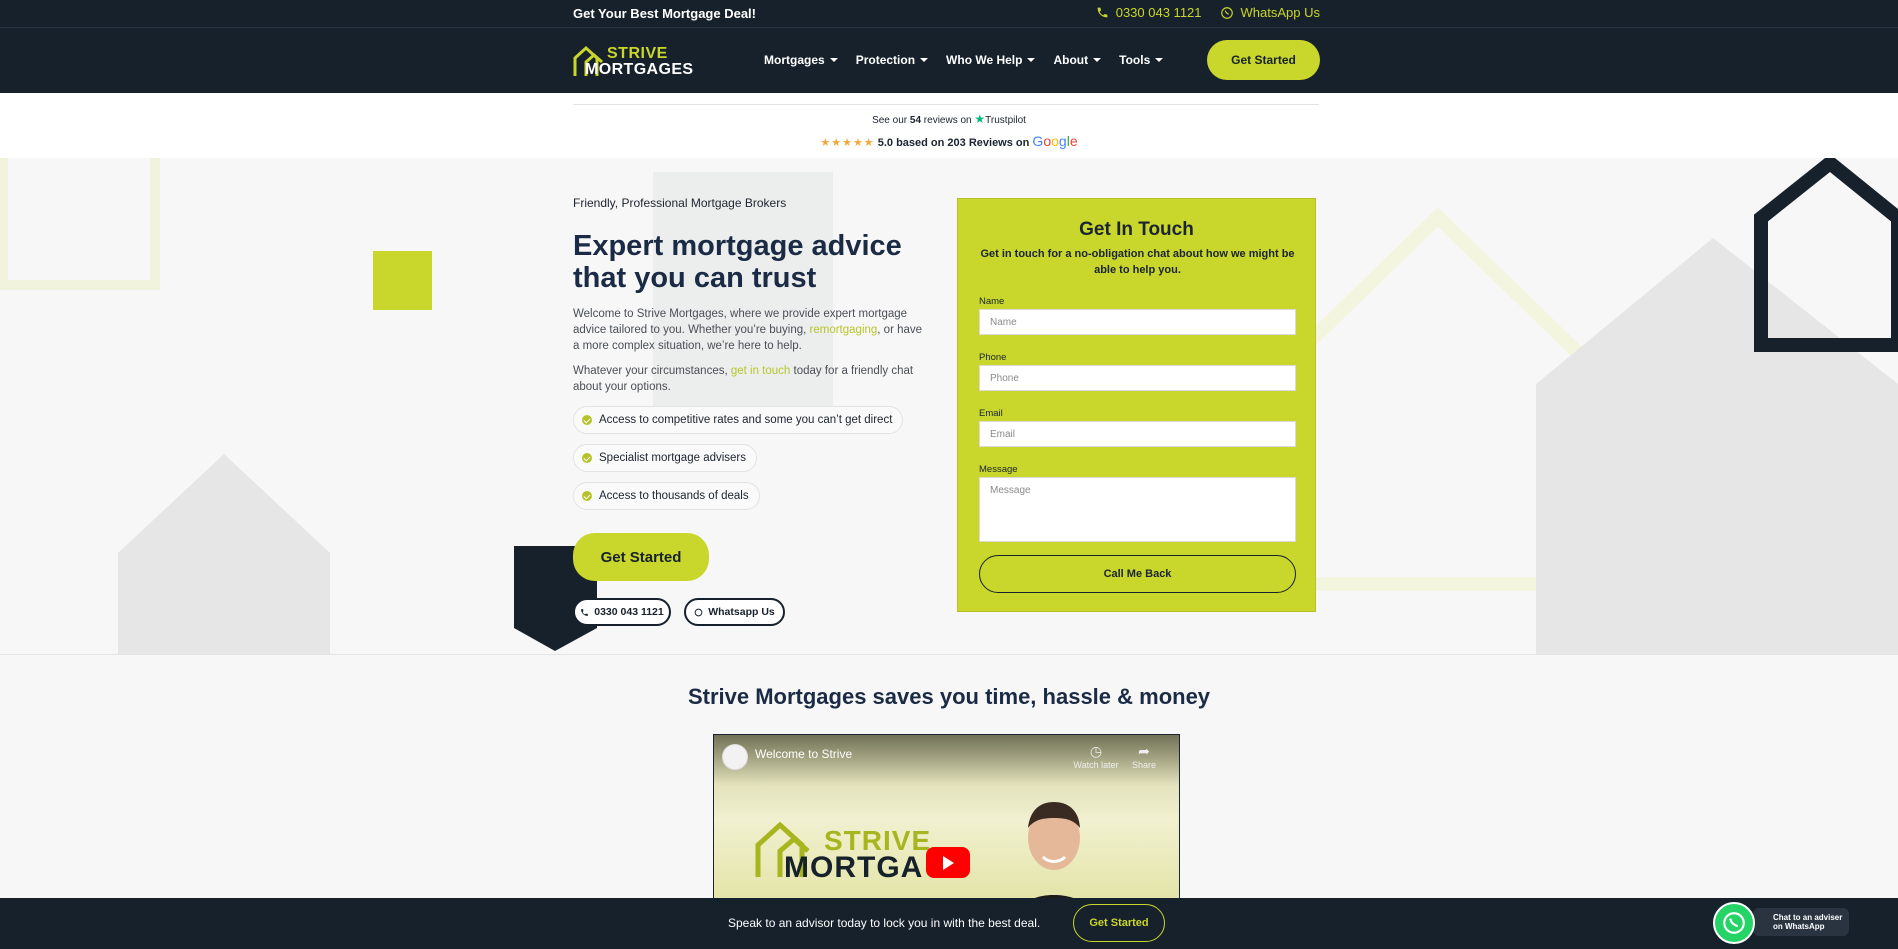  I want to click on promo-text: Get Your Best Mortgage Deal!, so click(664, 13).